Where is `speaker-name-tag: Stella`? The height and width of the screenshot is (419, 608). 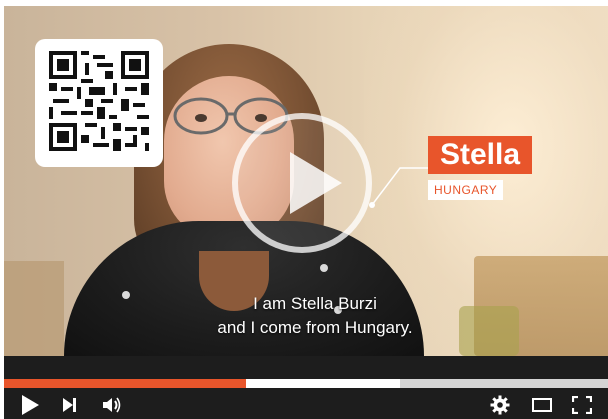 speaker-name-tag: Stella is located at coordinates (480, 155).